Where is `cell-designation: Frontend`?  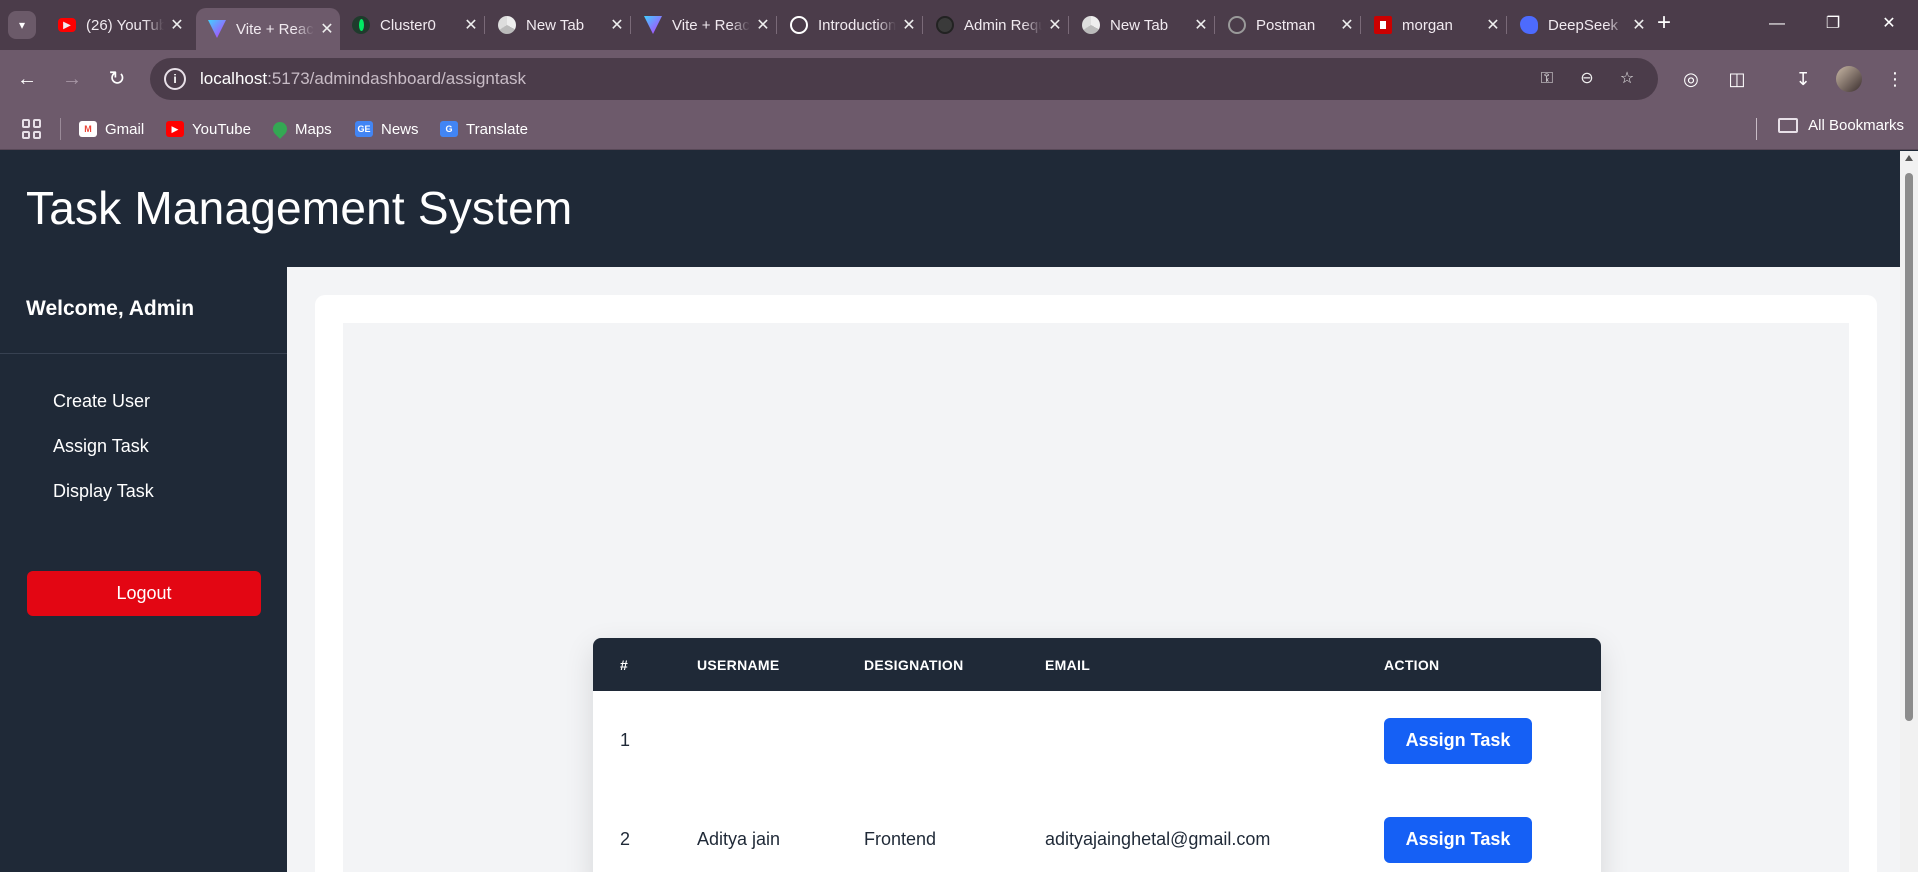
cell-designation: Frontend is located at coordinates (900, 839).